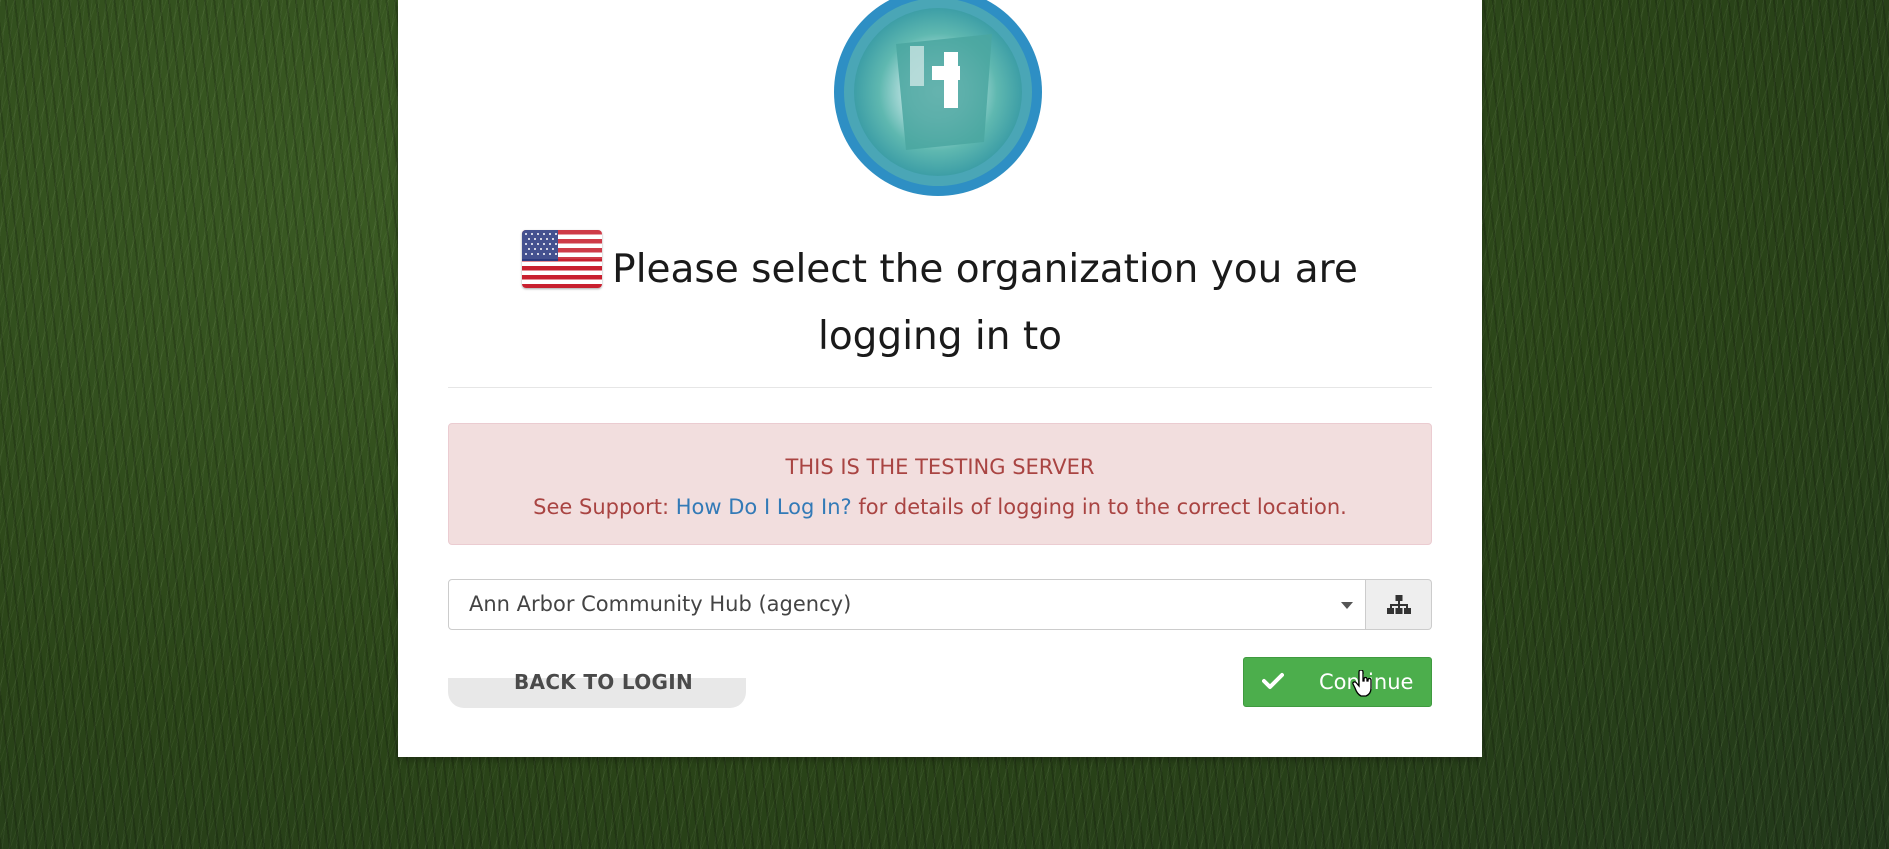 Image resolution: width=1889 pixels, height=849 pixels. I want to click on alert-prefix: See Support:, so click(604, 507).